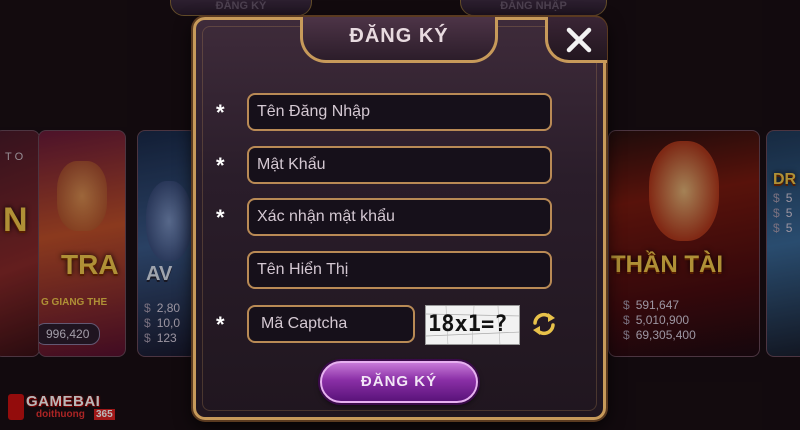 The width and height of the screenshot is (800, 430). Describe the element at coordinates (326, 216) in the screenshot. I see `confirm-password-placeholder: Xác nhận mật khẩu` at that location.